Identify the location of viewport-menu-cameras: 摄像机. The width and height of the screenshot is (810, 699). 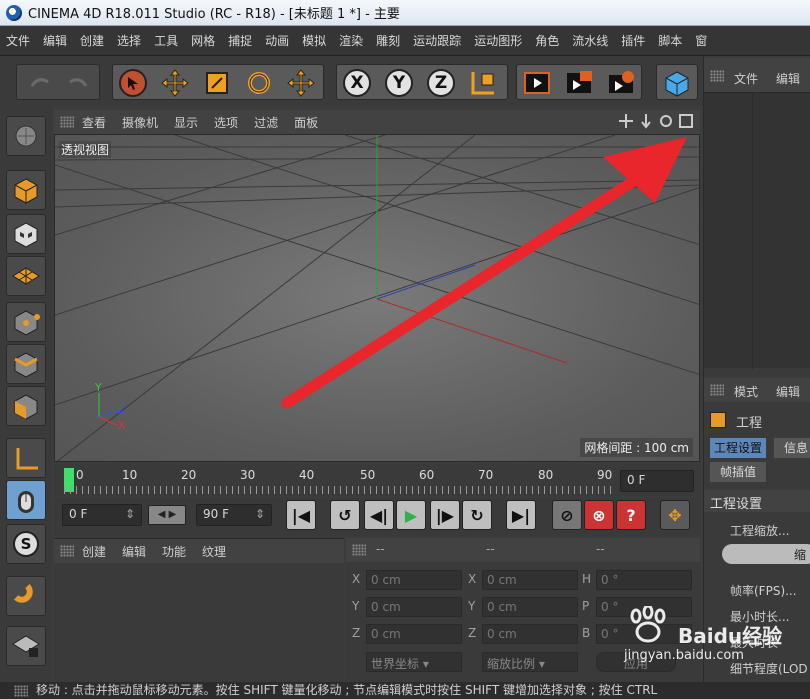
(140, 122).